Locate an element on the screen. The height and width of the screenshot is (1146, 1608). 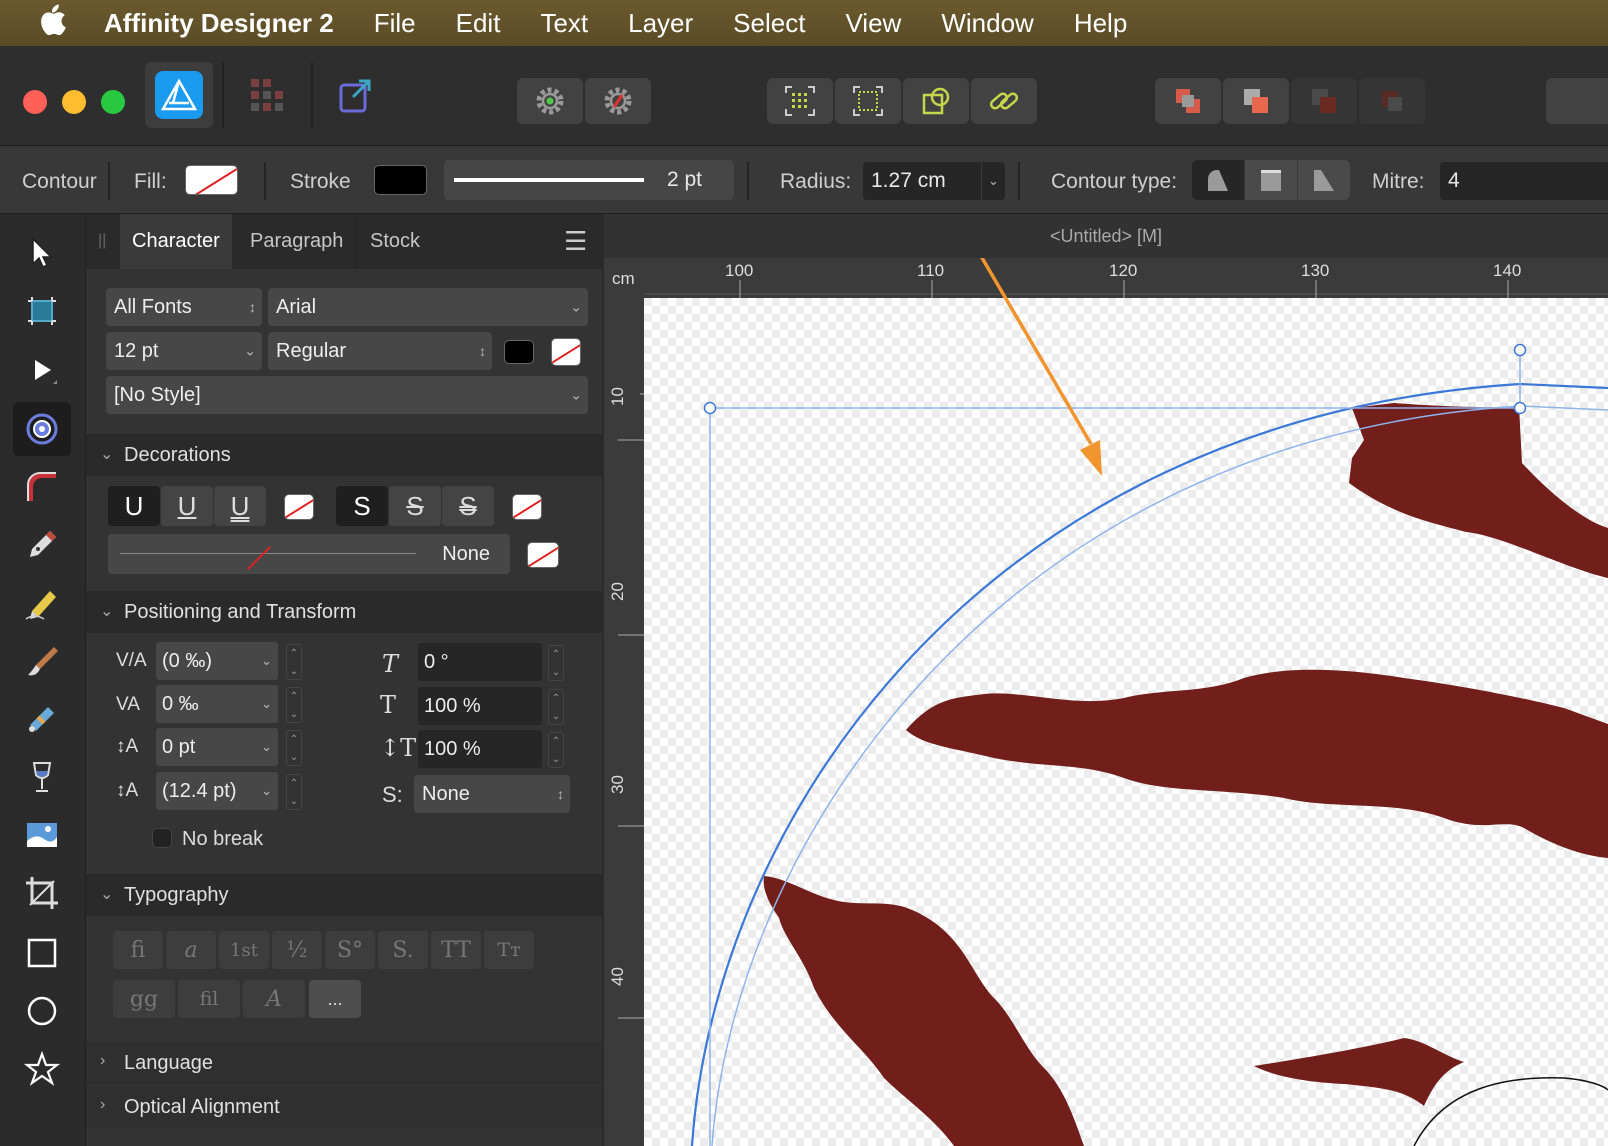
rotation-handle is located at coordinates (1520, 350).